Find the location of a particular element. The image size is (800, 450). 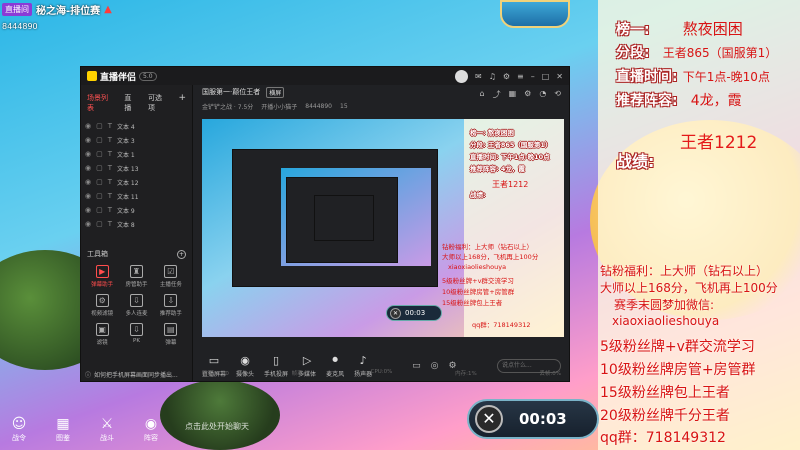

list-item: ◉ ▢ T 文本 9 is located at coordinates (136, 210).